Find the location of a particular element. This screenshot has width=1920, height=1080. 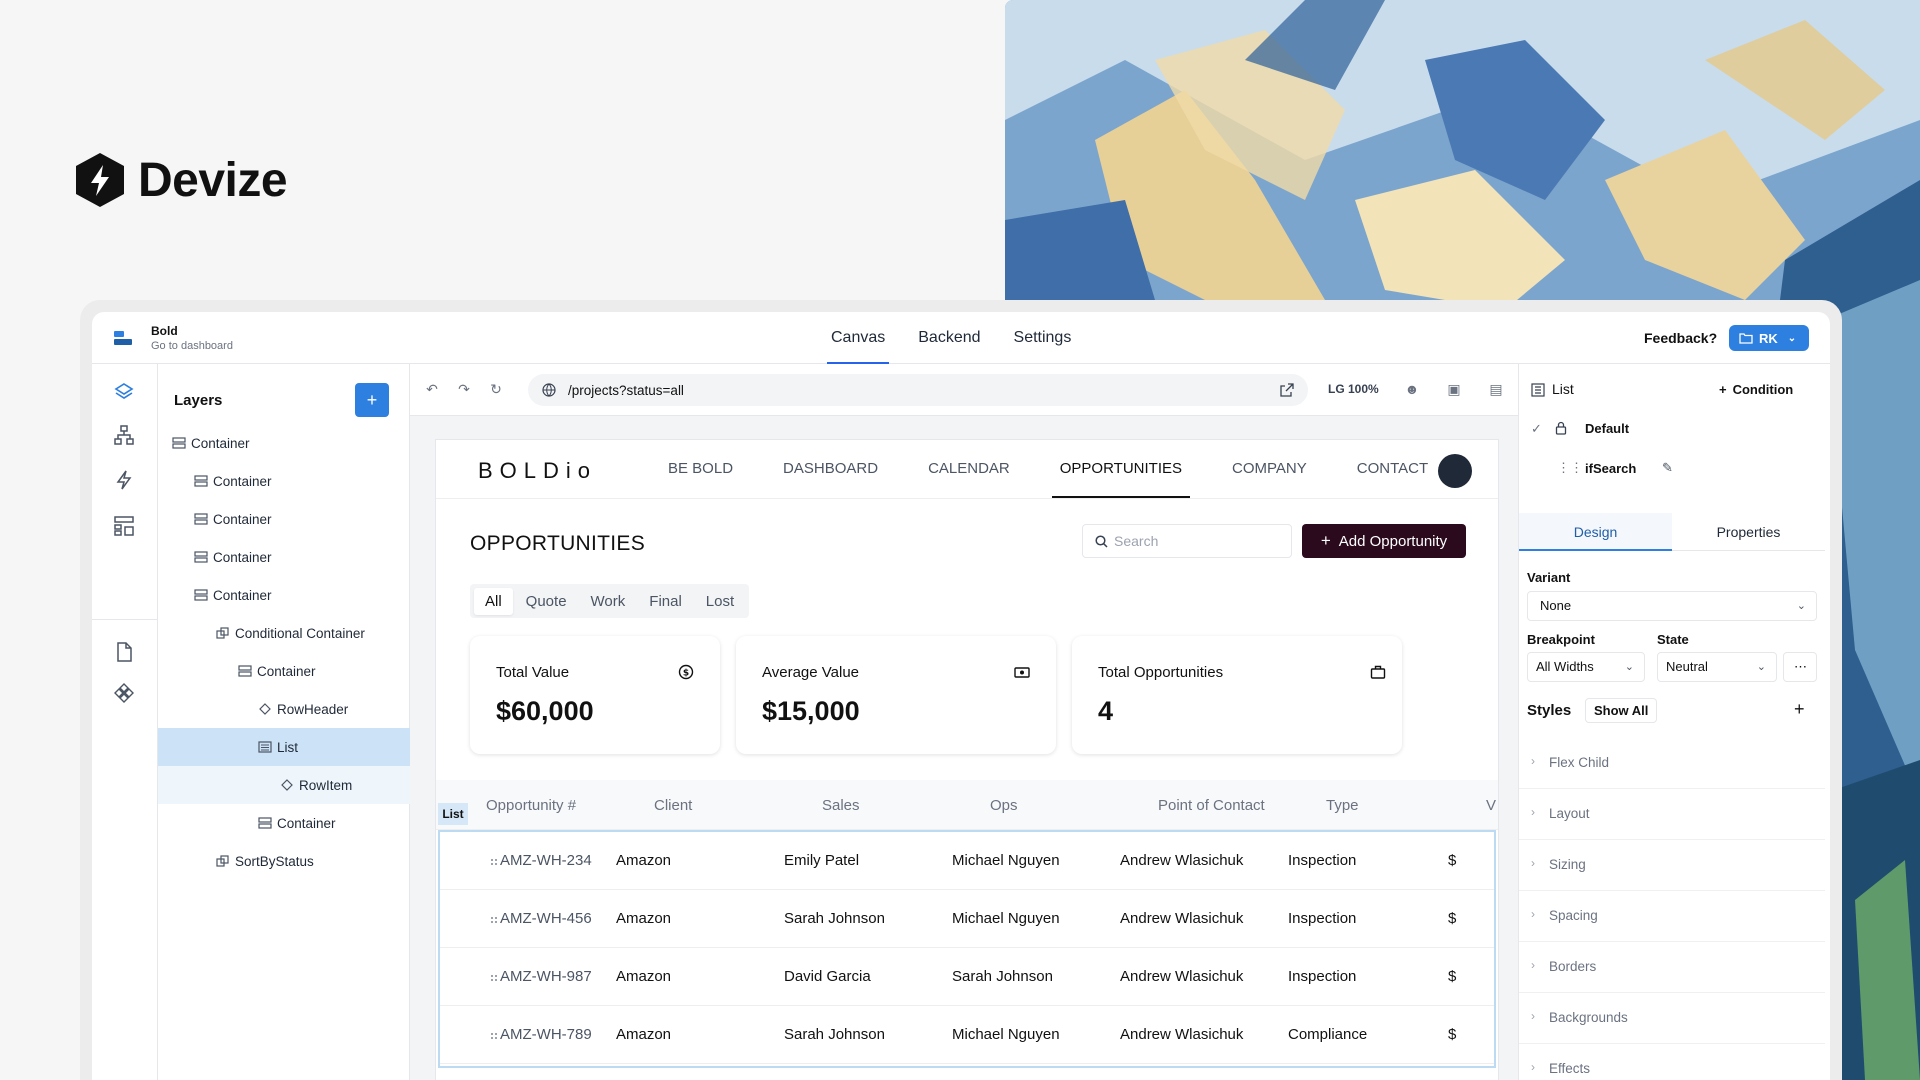

variant-select: None ⌄ is located at coordinates (1672, 606).